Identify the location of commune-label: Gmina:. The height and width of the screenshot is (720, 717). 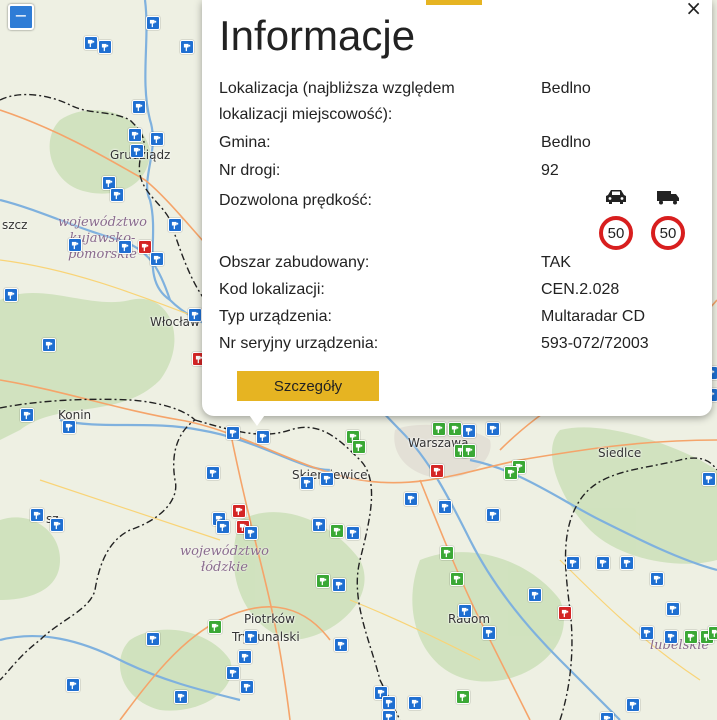
(245, 142).